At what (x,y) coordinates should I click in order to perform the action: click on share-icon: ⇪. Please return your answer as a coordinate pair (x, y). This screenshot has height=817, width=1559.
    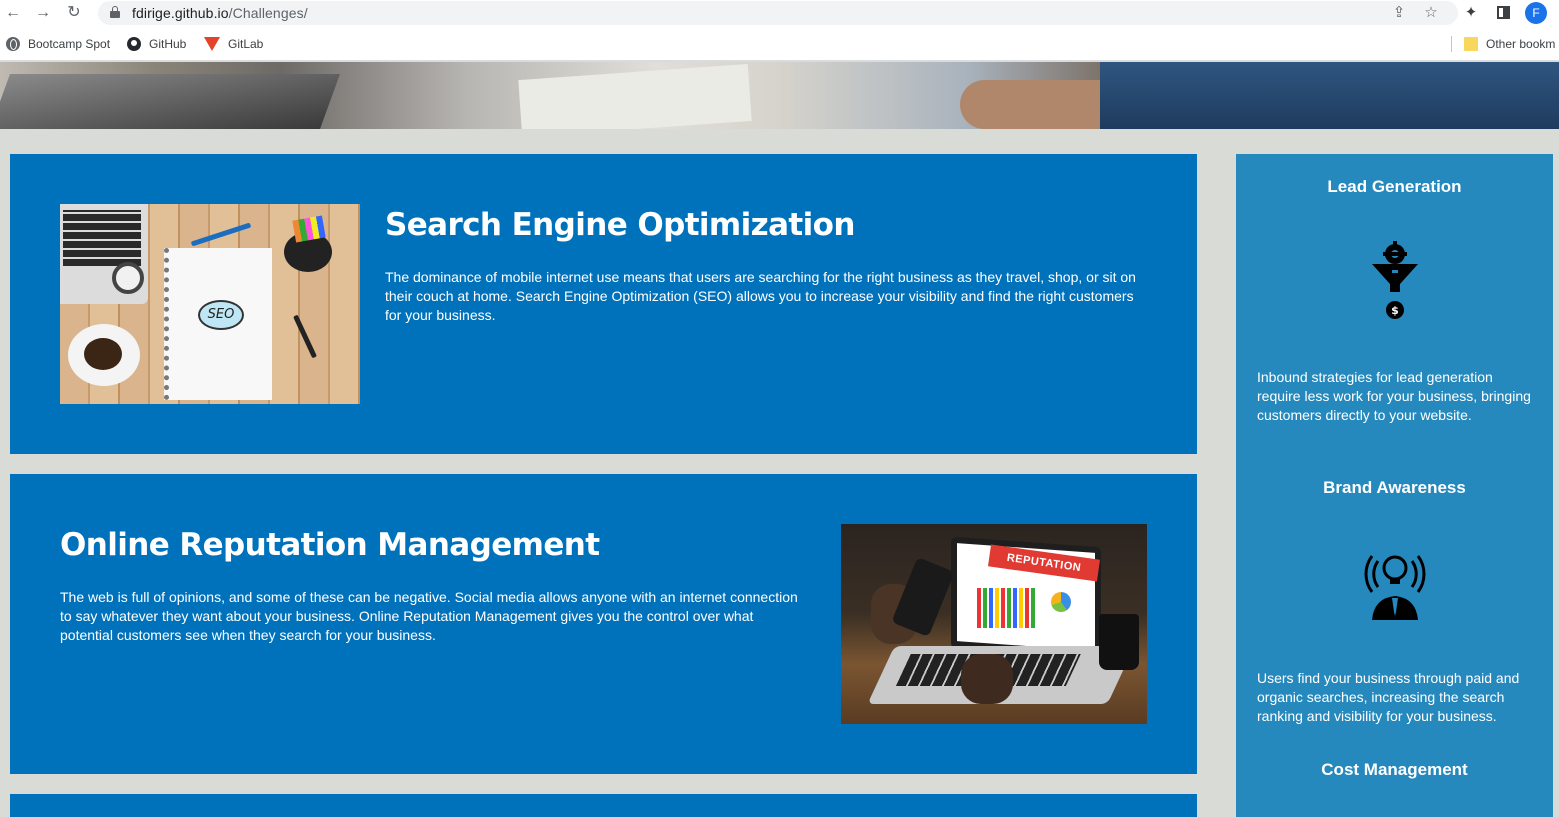
    Looking at the image, I should click on (1399, 13).